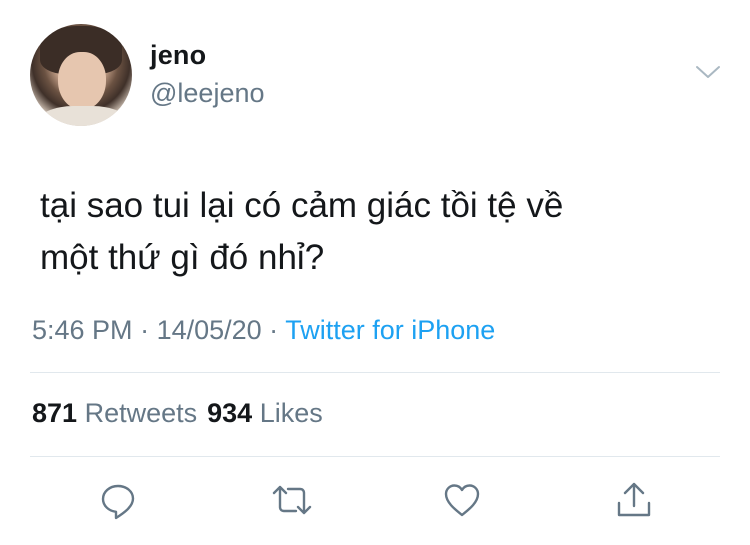  What do you see at coordinates (207, 93) in the screenshot?
I see `user-handle: @leejeno` at bounding box center [207, 93].